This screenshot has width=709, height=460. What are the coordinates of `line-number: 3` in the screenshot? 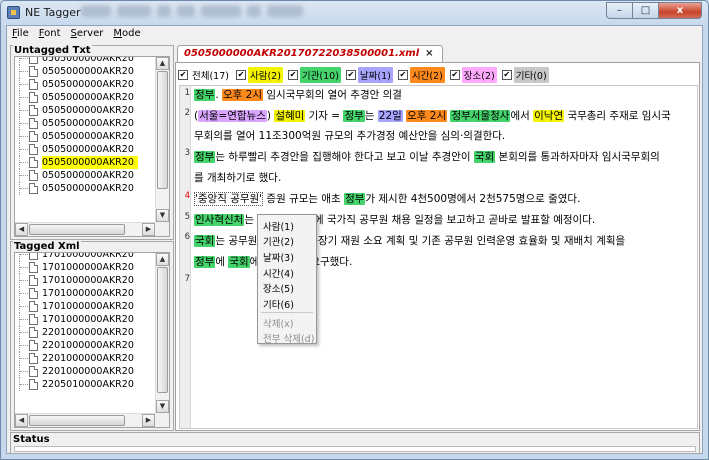 It's located at (187, 153).